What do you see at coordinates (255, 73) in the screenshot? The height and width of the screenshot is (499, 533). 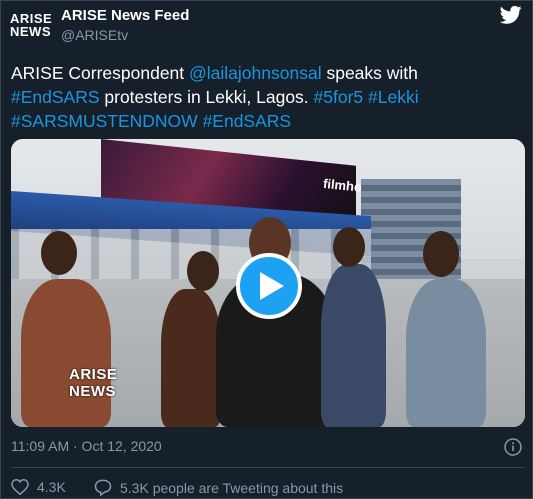 I see `mention-link: @lailajohnsonsal` at bounding box center [255, 73].